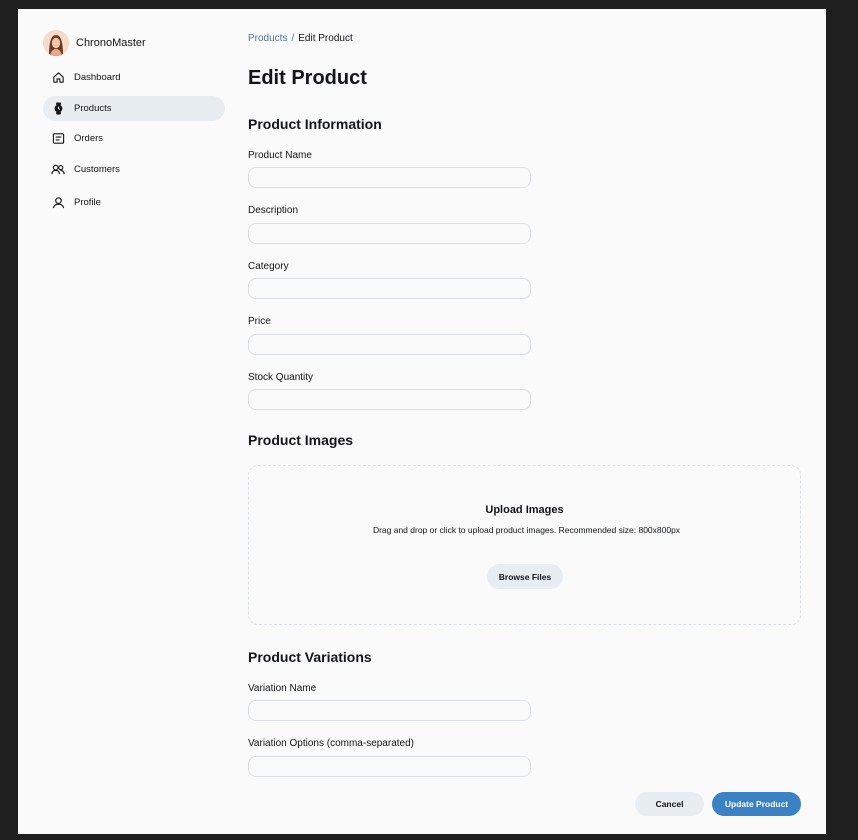 This screenshot has width=858, height=840. What do you see at coordinates (389, 344) in the screenshot?
I see `price-input` at bounding box center [389, 344].